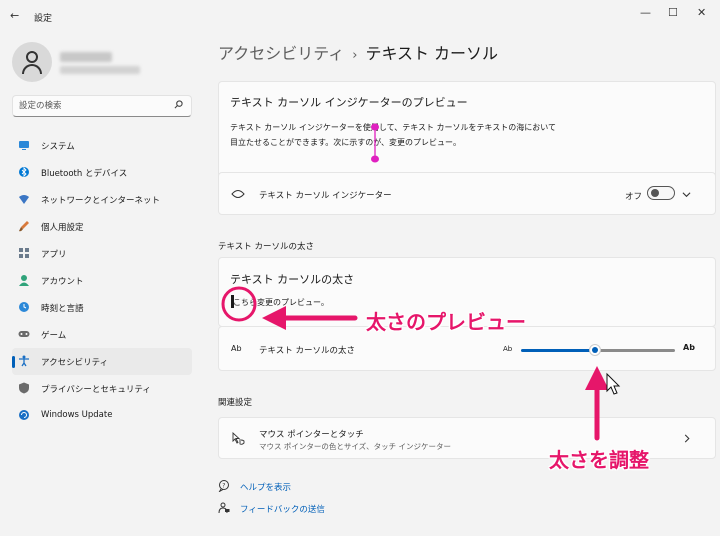 This screenshot has height=536, width=720. What do you see at coordinates (239, 304) in the screenshot?
I see `preview-highlight-circle` at bounding box center [239, 304].